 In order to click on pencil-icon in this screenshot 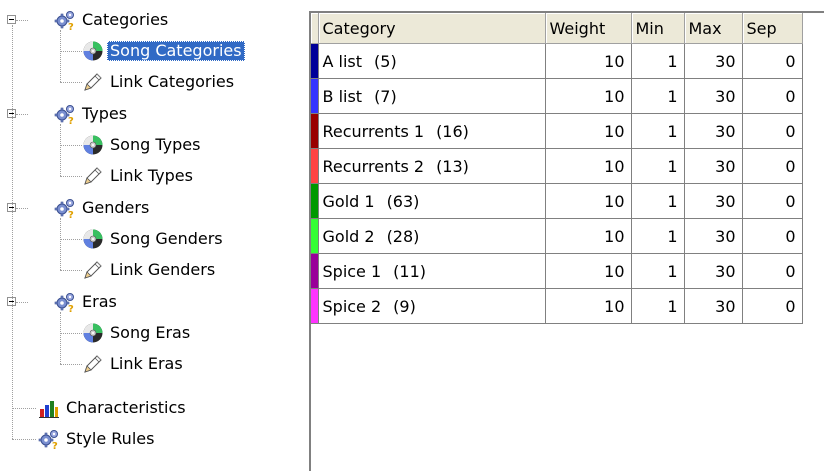, I will do `click(93, 364)`.